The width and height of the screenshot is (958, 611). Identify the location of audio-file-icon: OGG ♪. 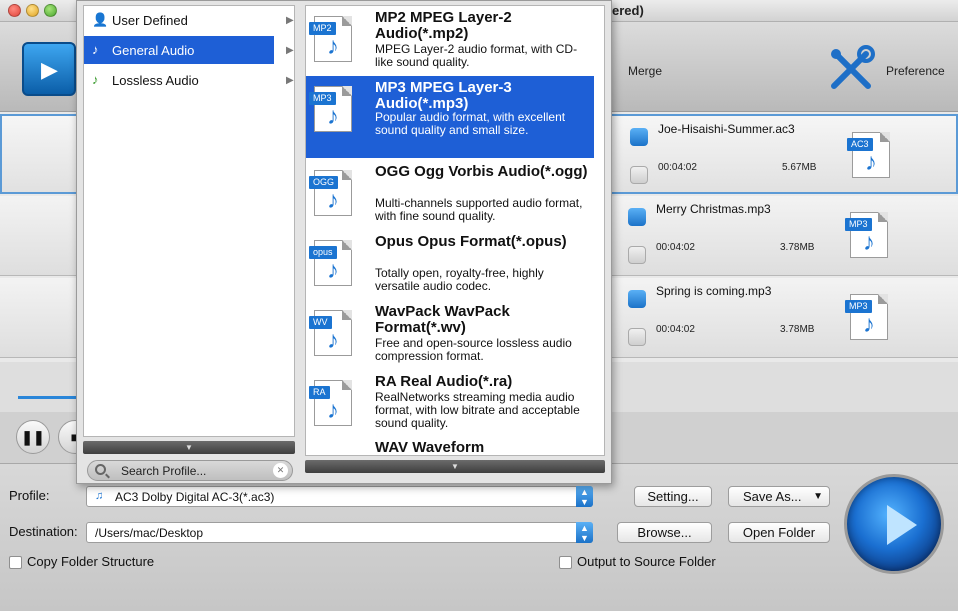
(330, 193).